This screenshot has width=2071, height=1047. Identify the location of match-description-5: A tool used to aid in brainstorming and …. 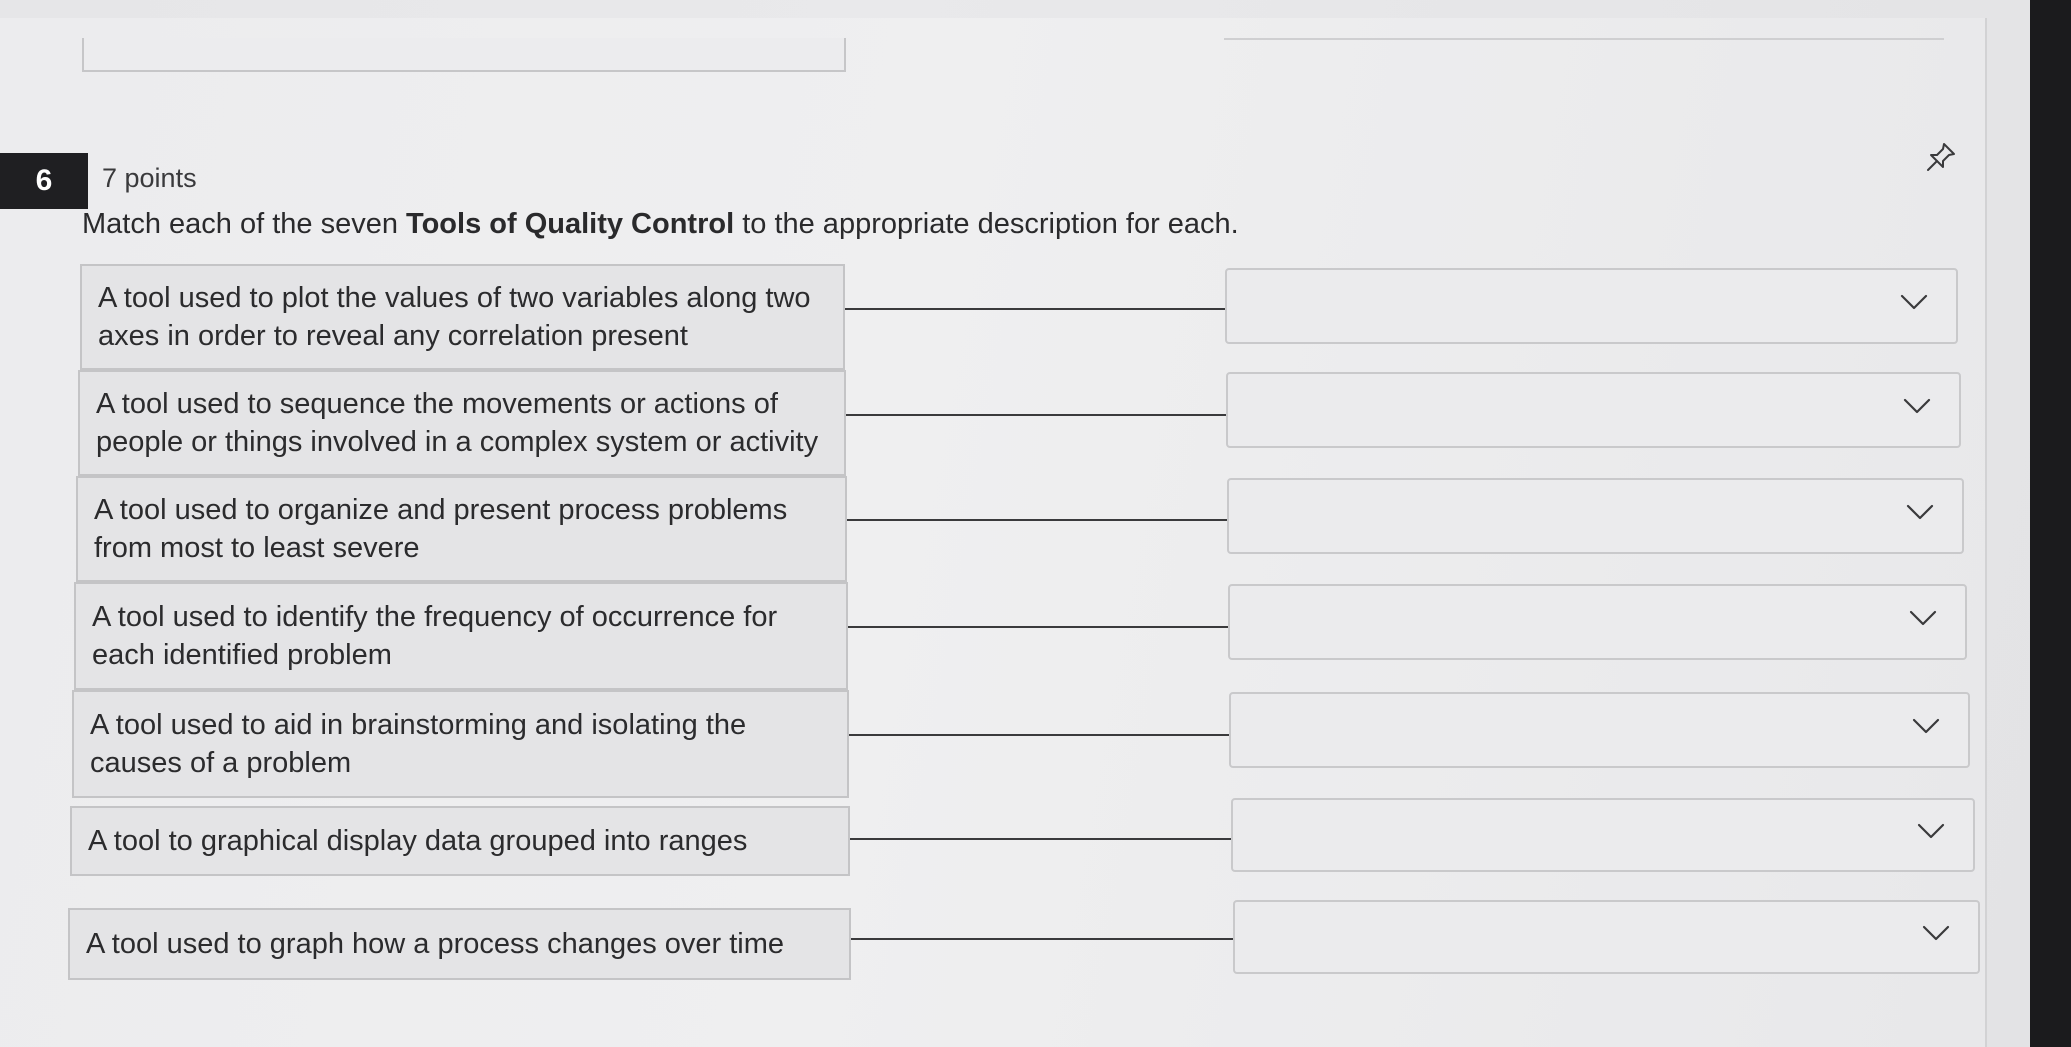
(460, 744).